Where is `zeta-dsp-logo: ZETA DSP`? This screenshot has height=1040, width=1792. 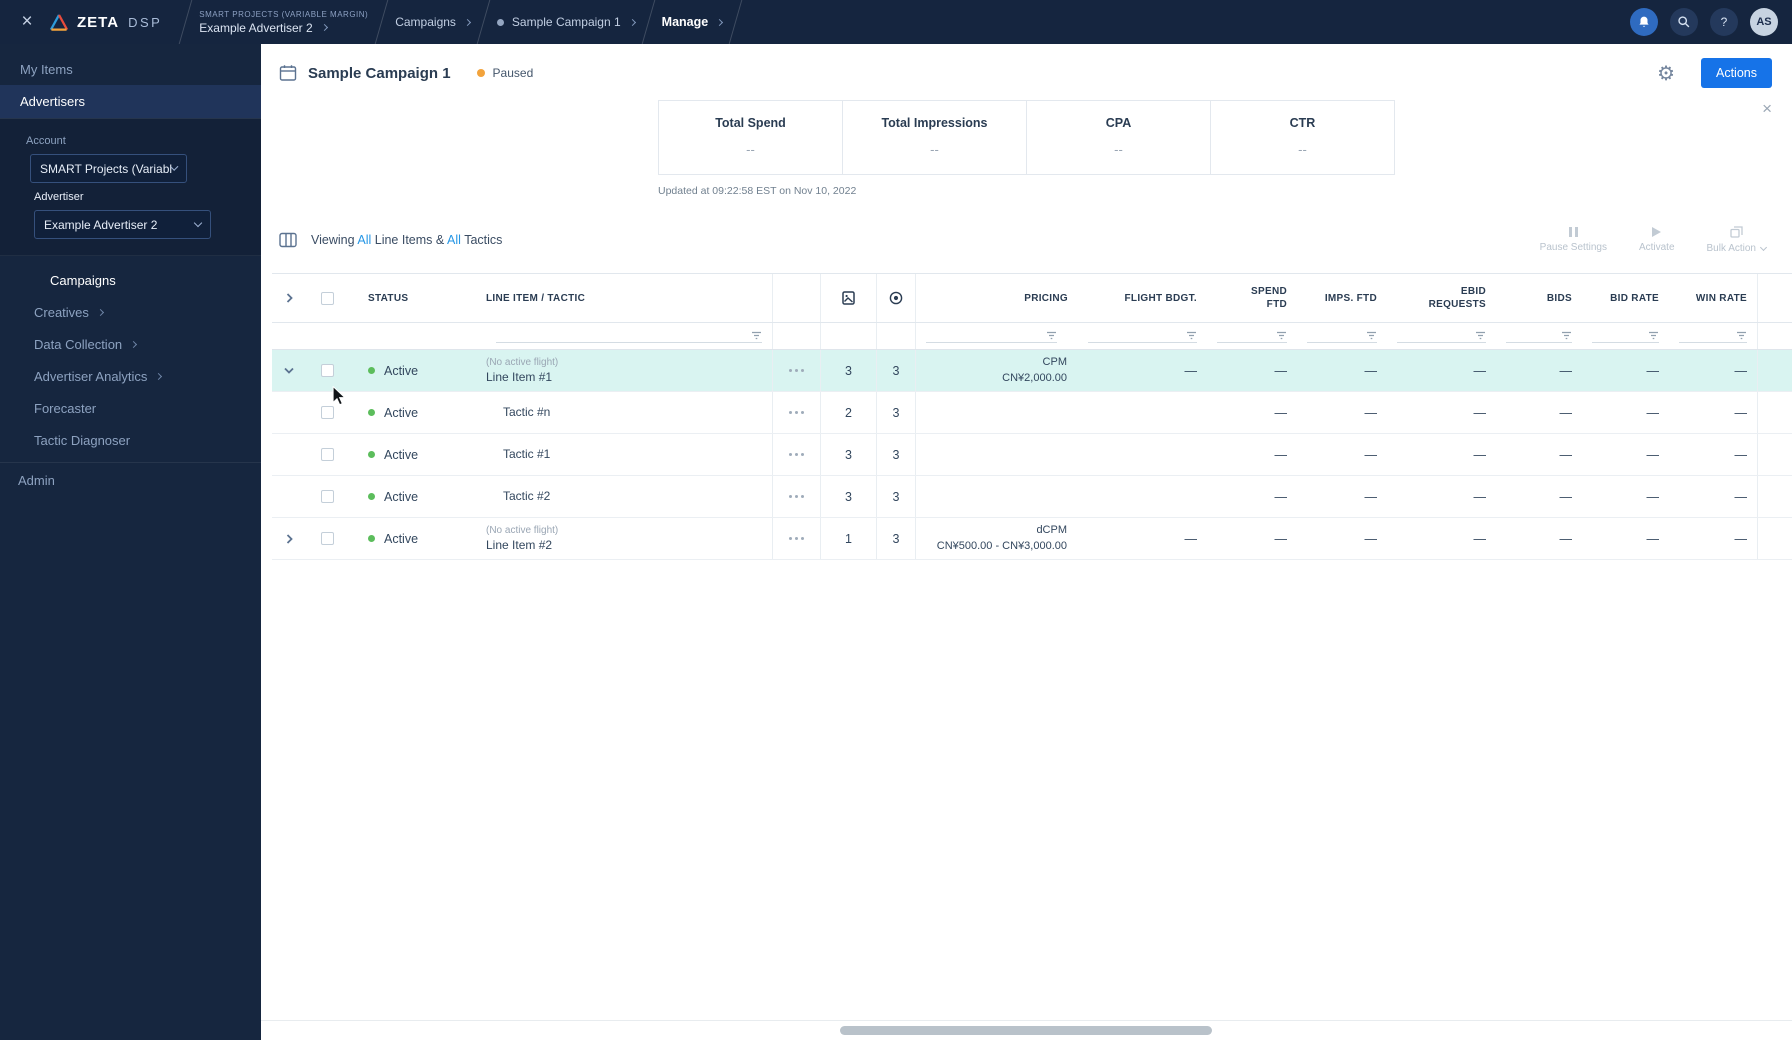 zeta-dsp-logo: ZETA DSP is located at coordinates (105, 22).